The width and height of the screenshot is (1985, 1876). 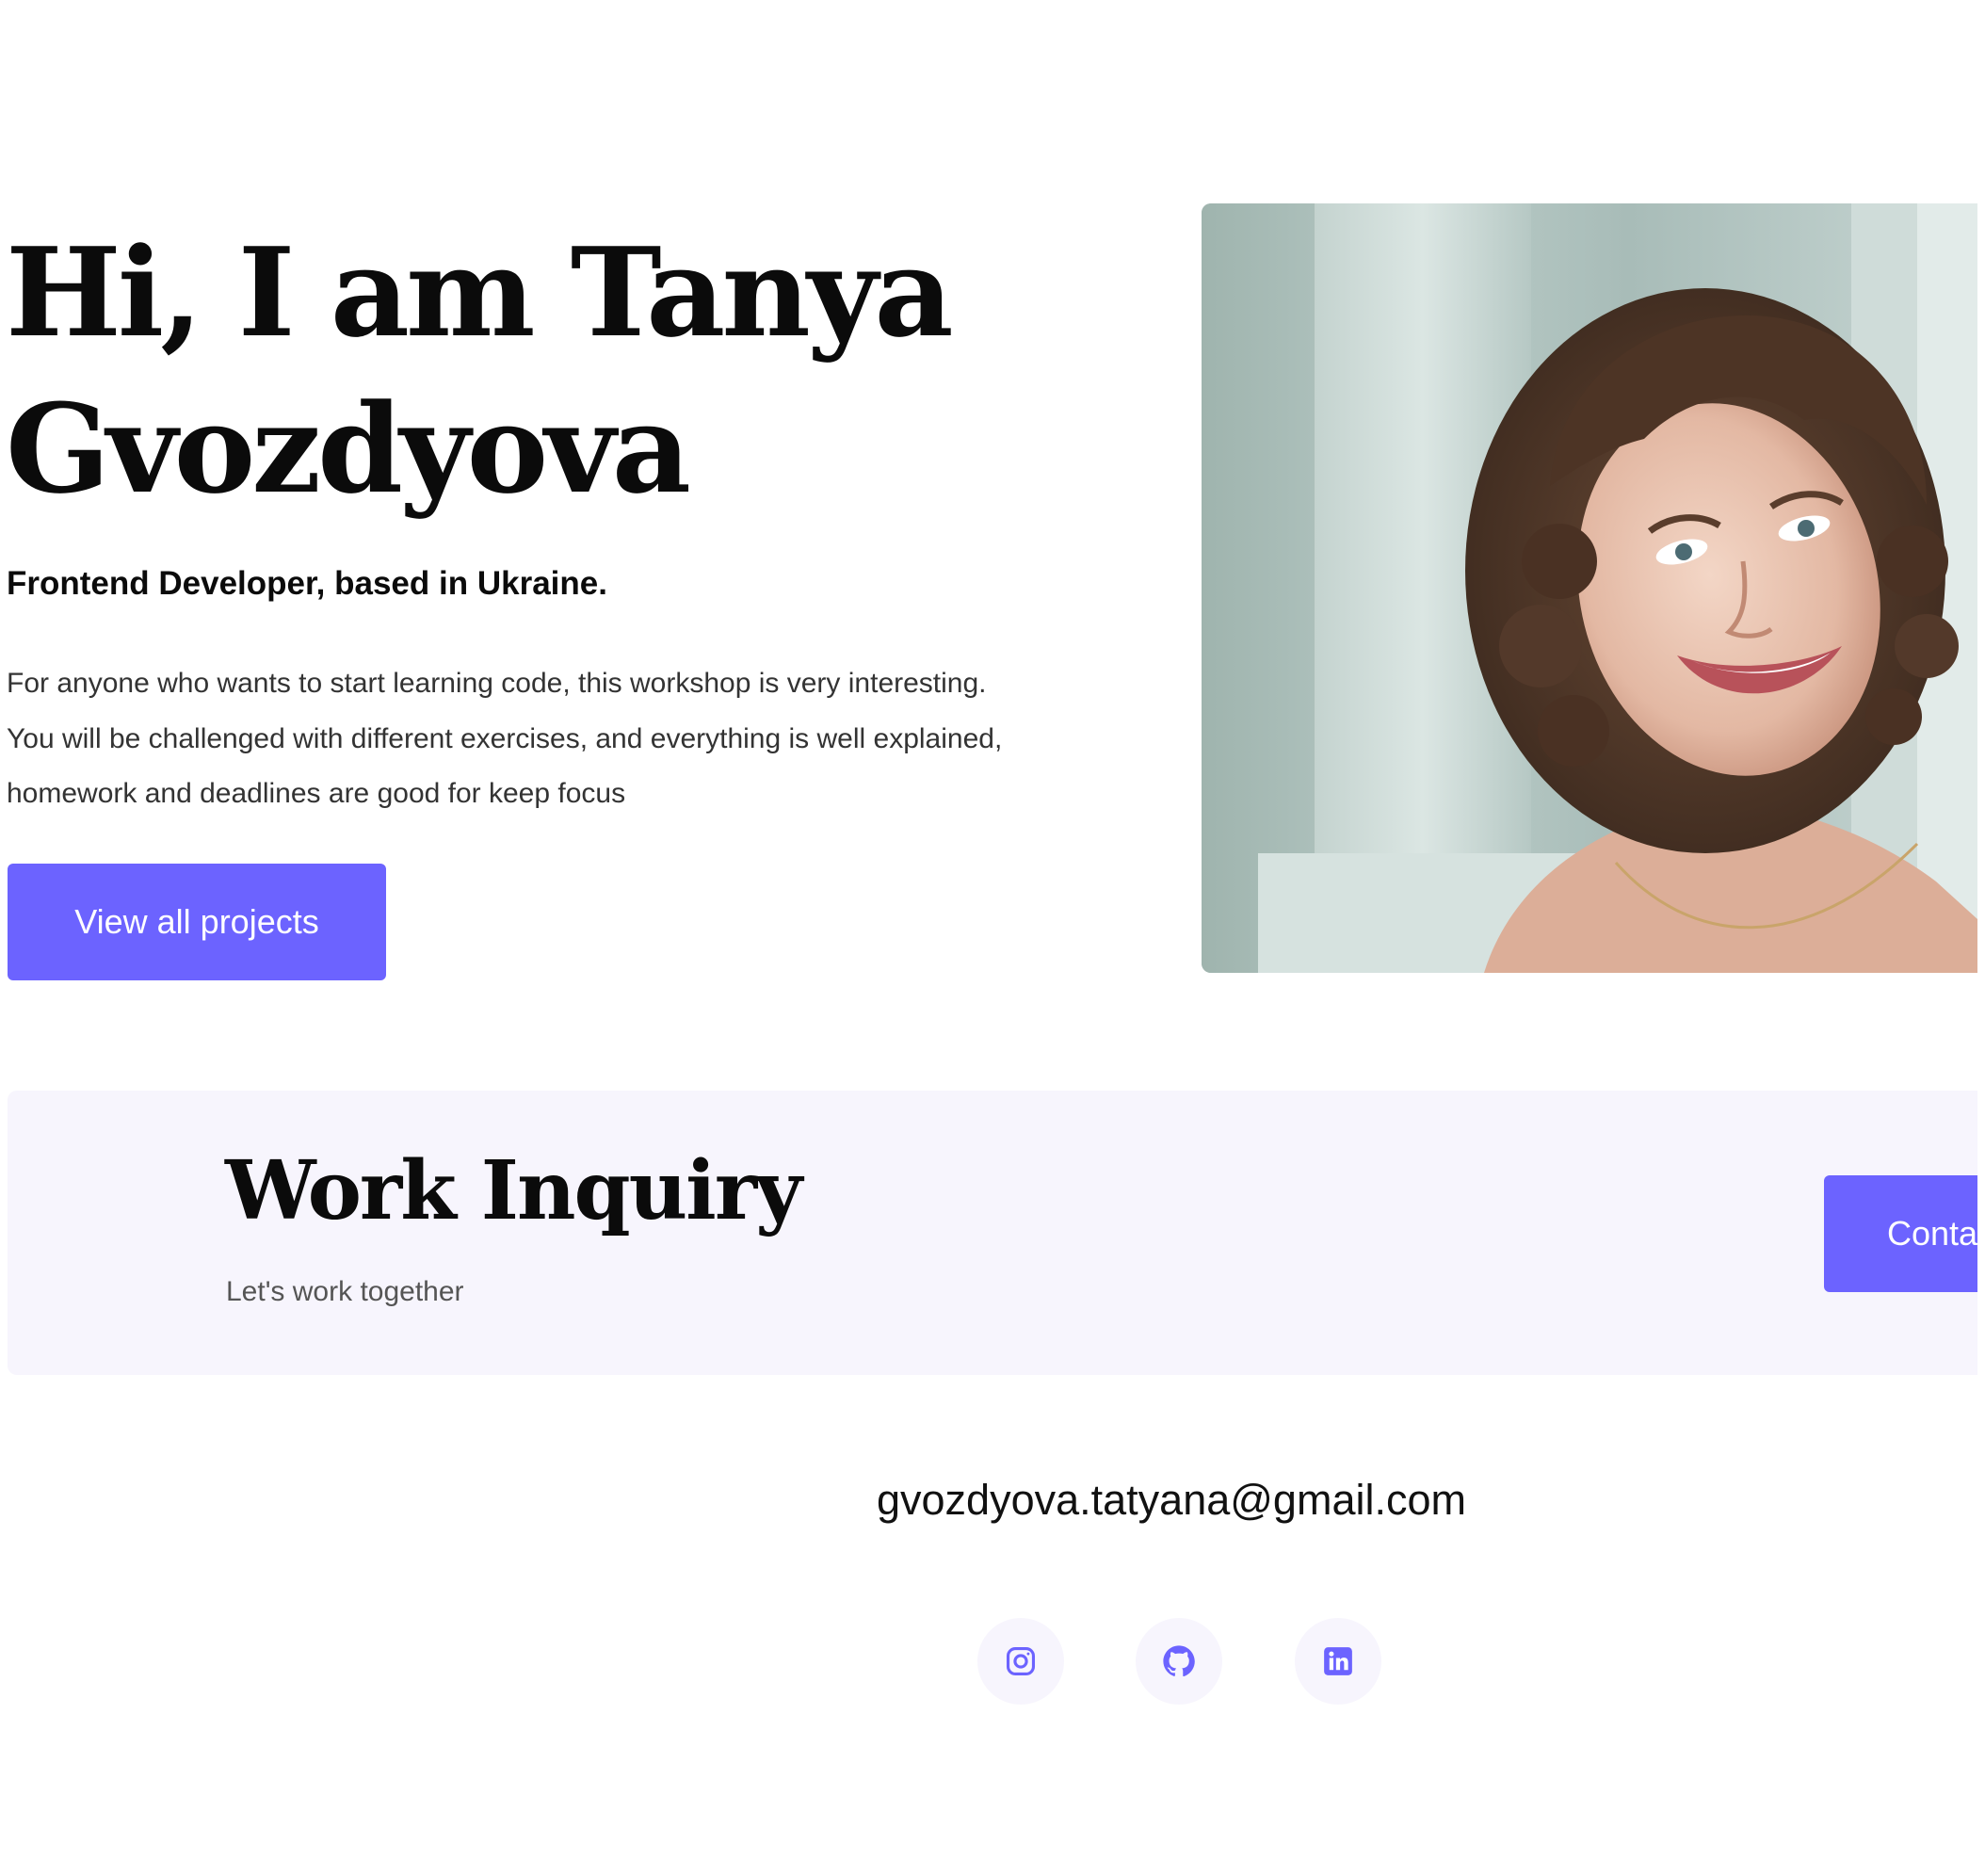 I want to click on work-inquiry-subtitle: Let's work together, so click(x=345, y=1291).